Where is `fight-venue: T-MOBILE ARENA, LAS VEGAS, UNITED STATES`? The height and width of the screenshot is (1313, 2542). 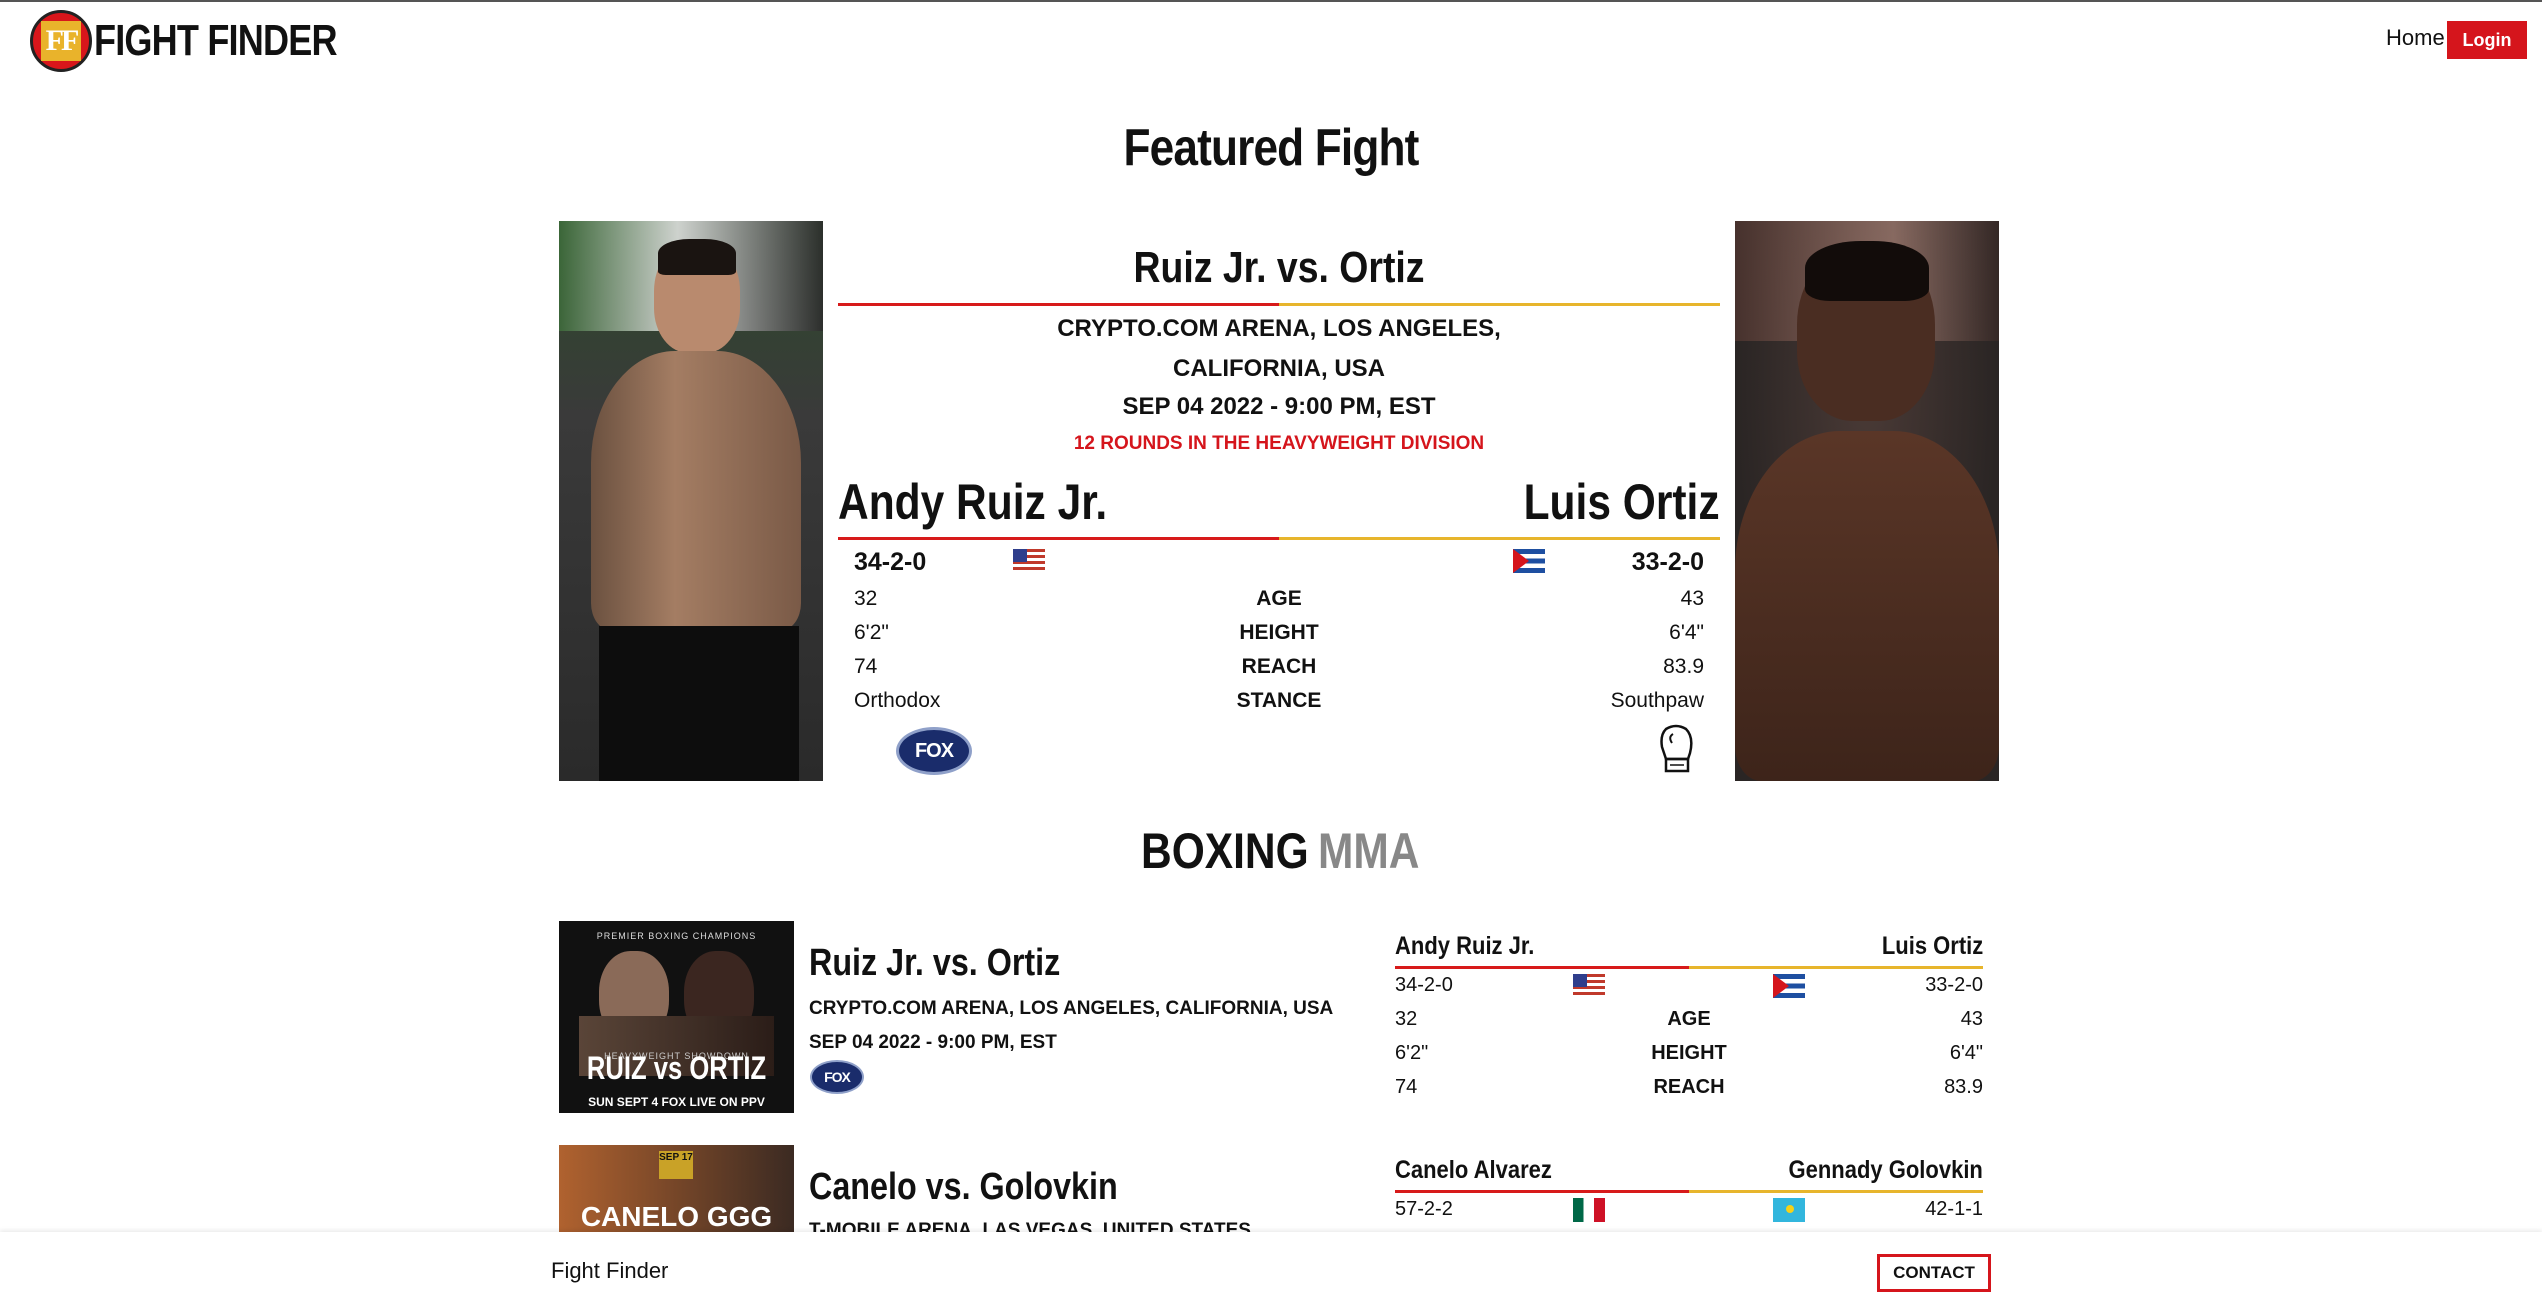 fight-venue: T-MOBILE ARENA, LAS VEGAS, UNITED STATES is located at coordinates (1030, 1226).